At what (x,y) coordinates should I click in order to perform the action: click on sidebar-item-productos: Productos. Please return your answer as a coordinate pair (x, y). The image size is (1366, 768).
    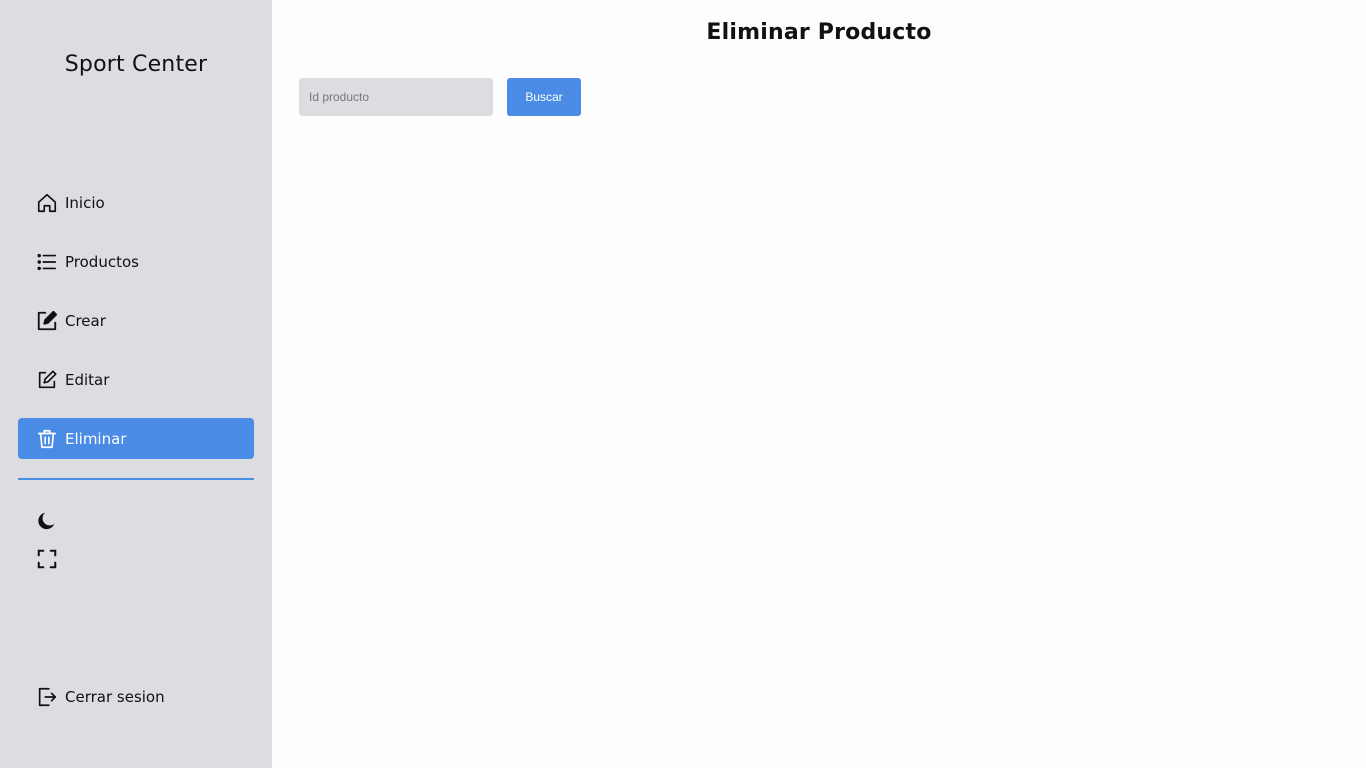
    Looking at the image, I should click on (136, 261).